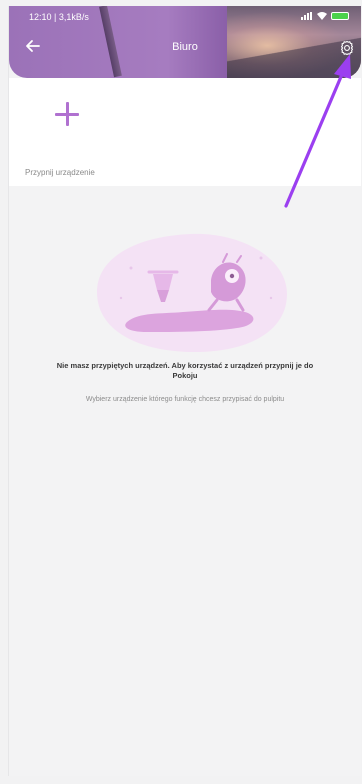  What do you see at coordinates (185, 20) in the screenshot?
I see `status-bar: 12:10 | 3,1kB/s` at bounding box center [185, 20].